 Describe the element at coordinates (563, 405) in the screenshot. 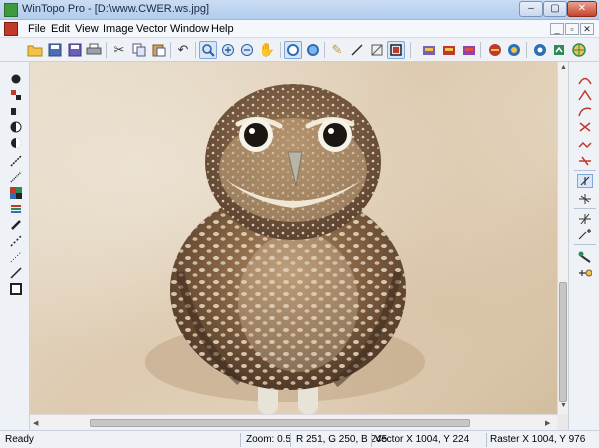

I see `scroll-down-icon: ▼` at that location.